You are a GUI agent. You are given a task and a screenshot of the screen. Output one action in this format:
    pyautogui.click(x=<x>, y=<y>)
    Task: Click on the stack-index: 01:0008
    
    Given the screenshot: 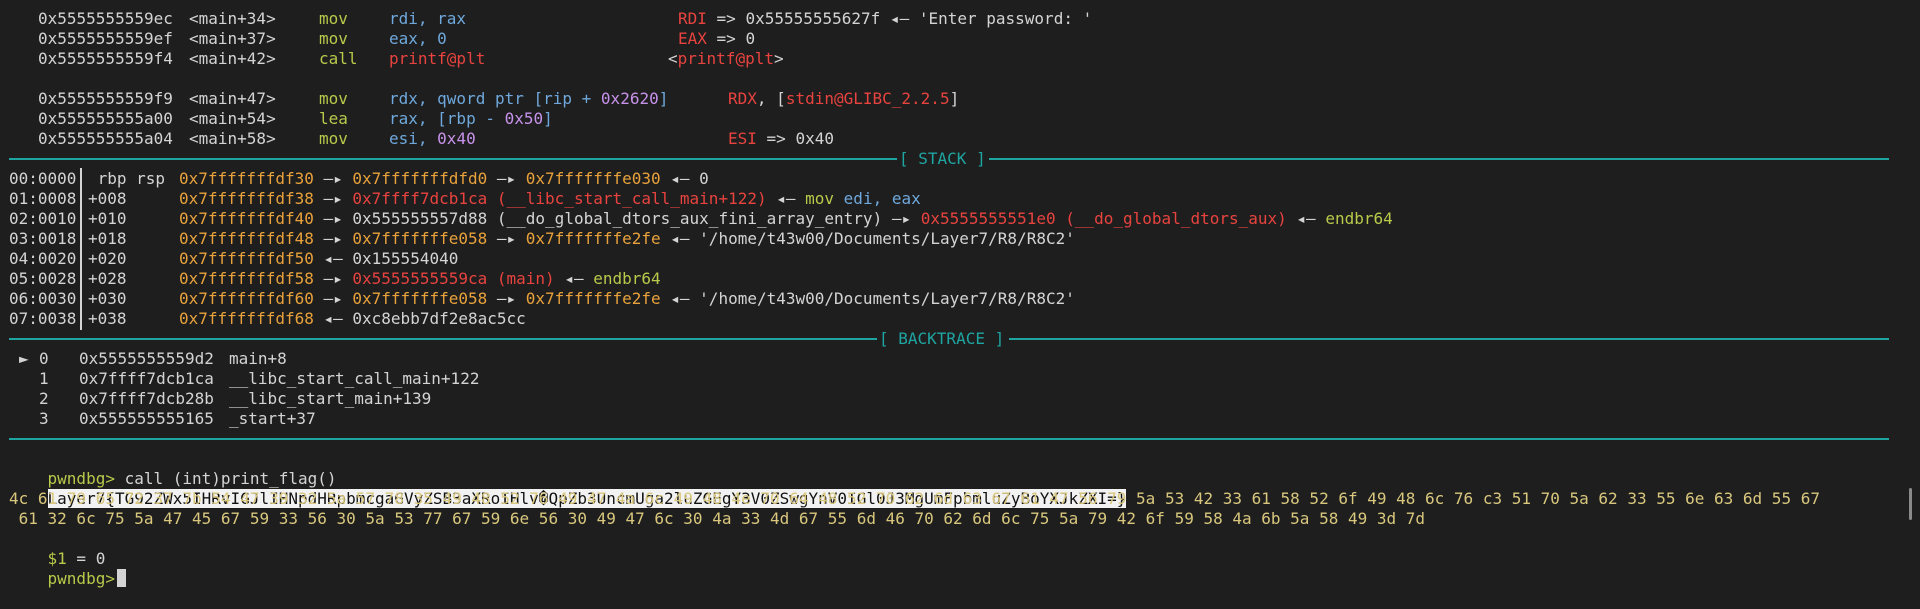 What is the action you would take?
    pyautogui.click(x=43, y=198)
    